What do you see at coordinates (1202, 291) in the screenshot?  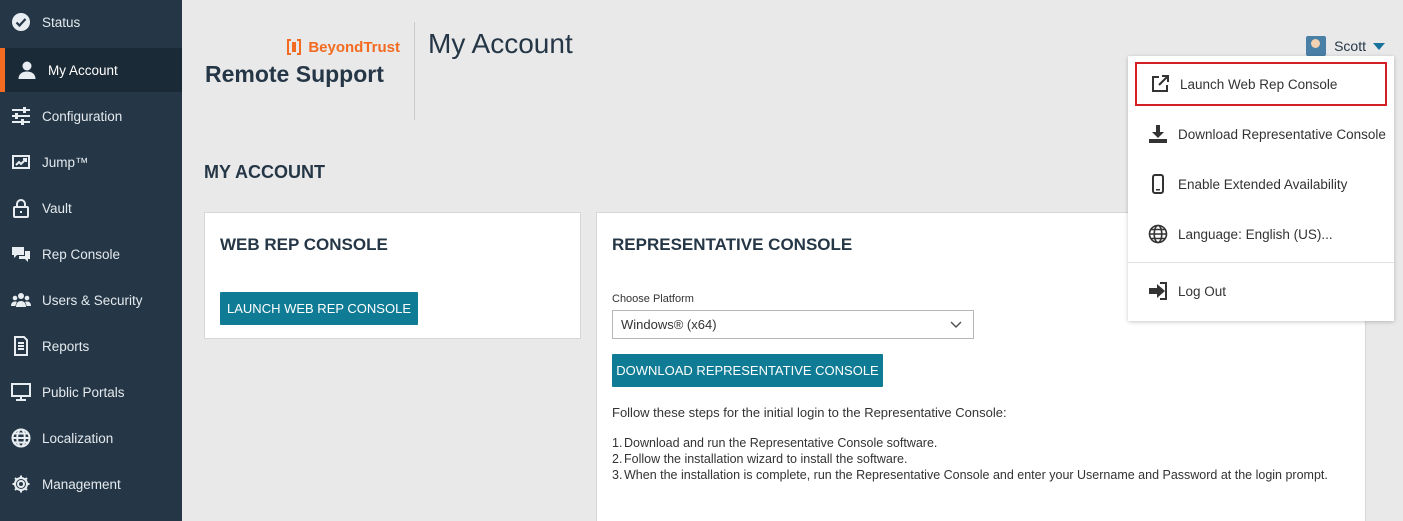 I see `menu-item-label: Log Out` at bounding box center [1202, 291].